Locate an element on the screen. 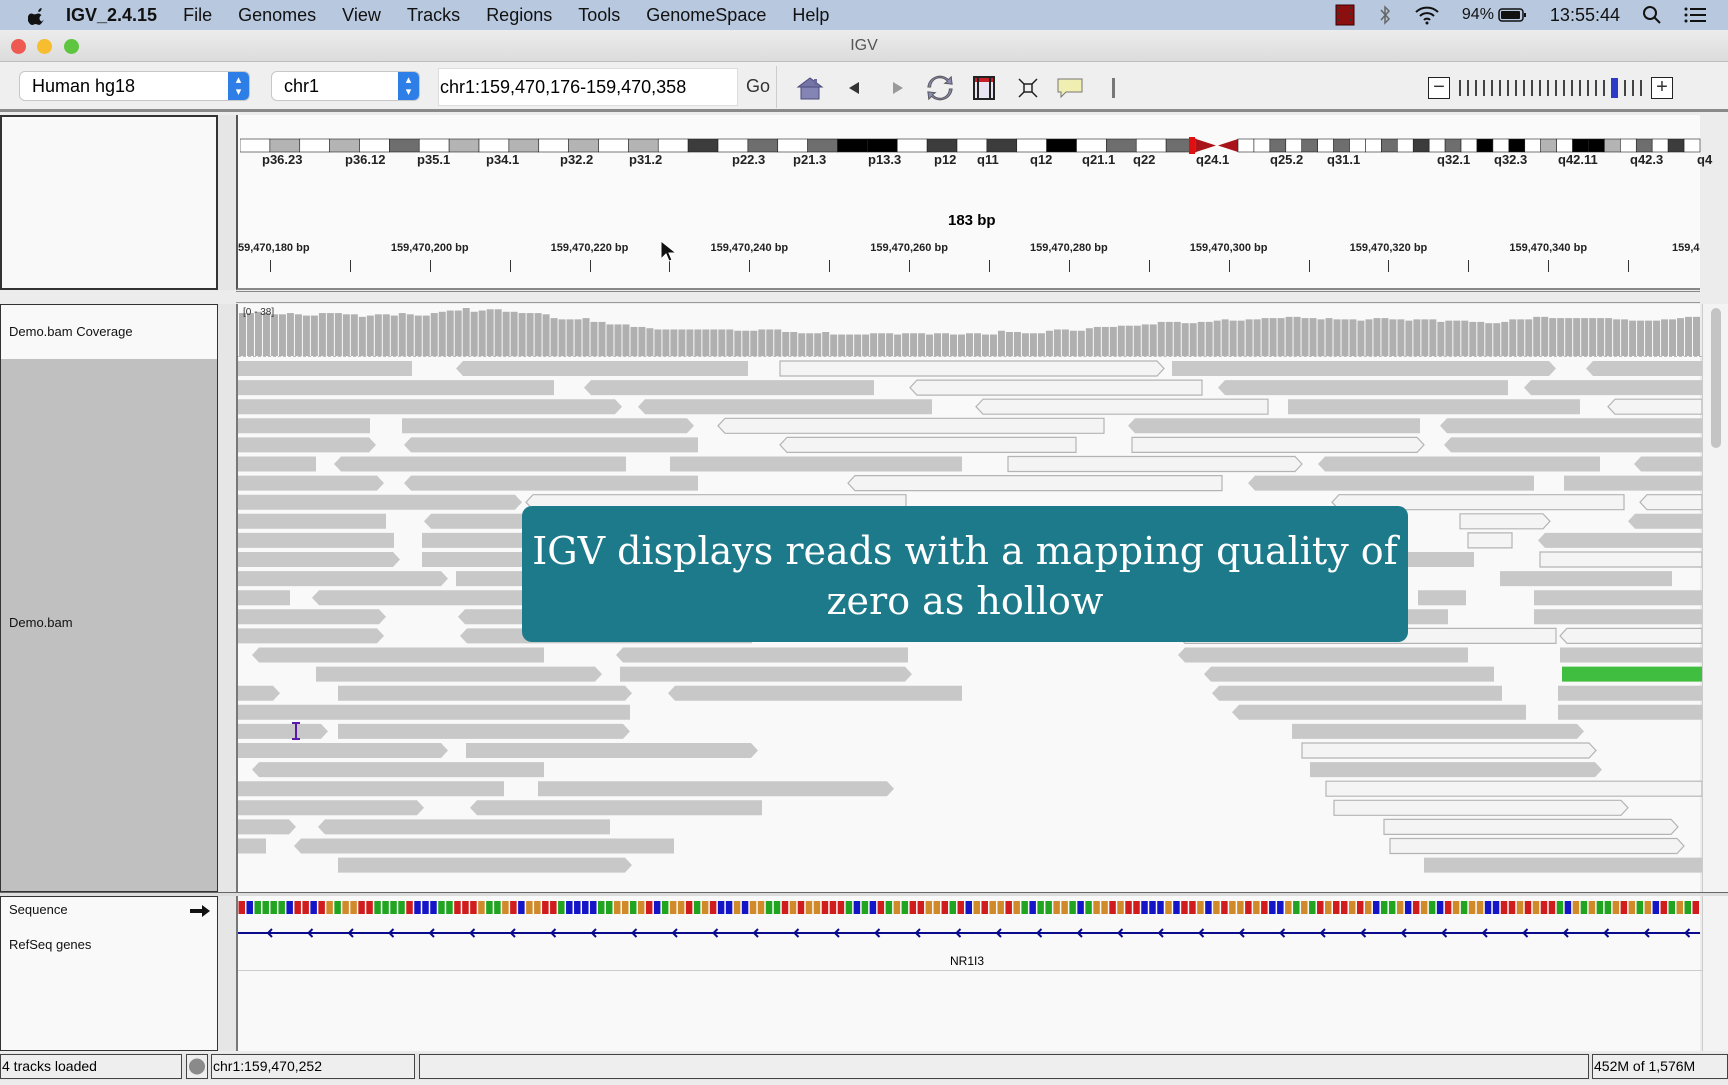 The width and height of the screenshot is (1728, 1085). zoom-out-button: − is located at coordinates (1439, 88).